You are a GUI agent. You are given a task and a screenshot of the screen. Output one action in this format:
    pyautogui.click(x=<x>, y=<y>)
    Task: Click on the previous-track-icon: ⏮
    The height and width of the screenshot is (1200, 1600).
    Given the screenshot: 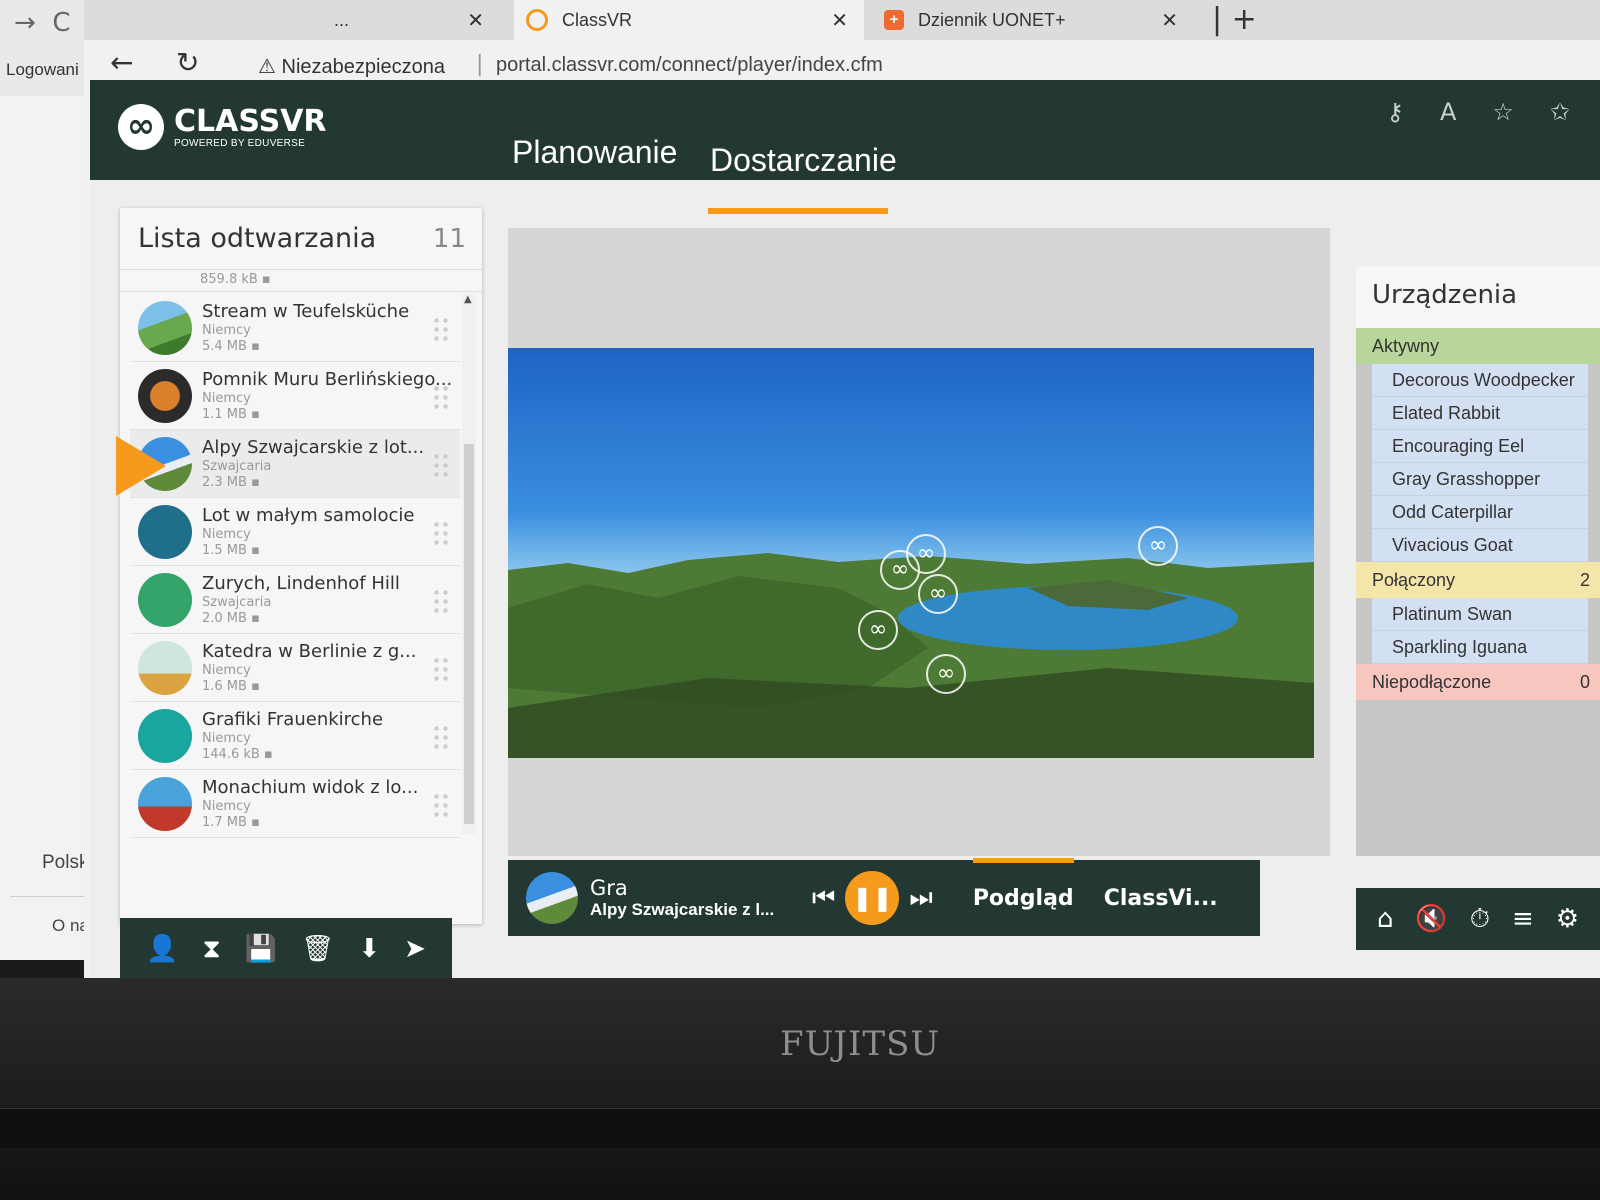 What is the action you would take?
    pyautogui.click(x=823, y=898)
    